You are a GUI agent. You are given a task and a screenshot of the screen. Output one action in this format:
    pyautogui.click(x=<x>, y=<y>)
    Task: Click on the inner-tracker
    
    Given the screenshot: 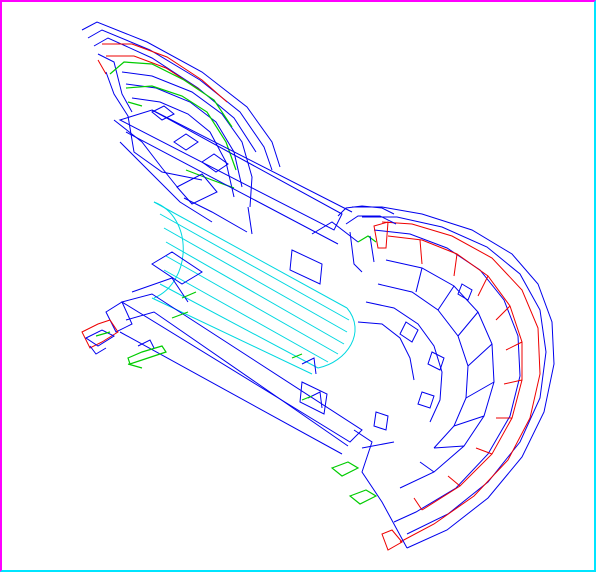 What is the action you would take?
    pyautogui.click(x=253, y=288)
    